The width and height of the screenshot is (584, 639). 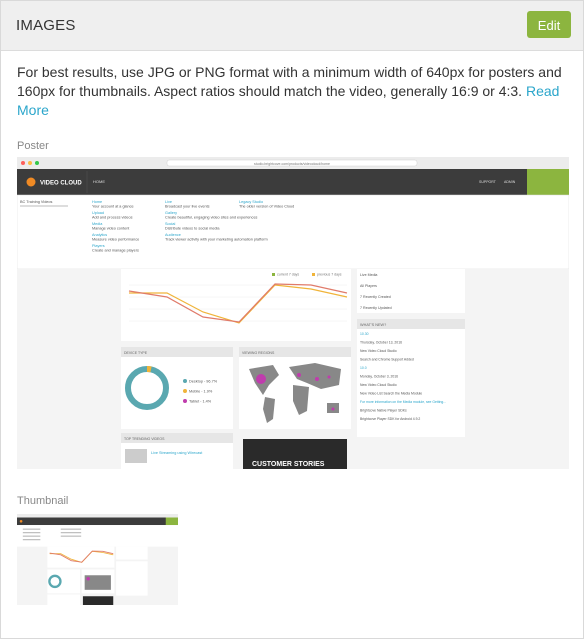 What do you see at coordinates (98, 246) in the screenshot?
I see `menu-item-title: Players` at bounding box center [98, 246].